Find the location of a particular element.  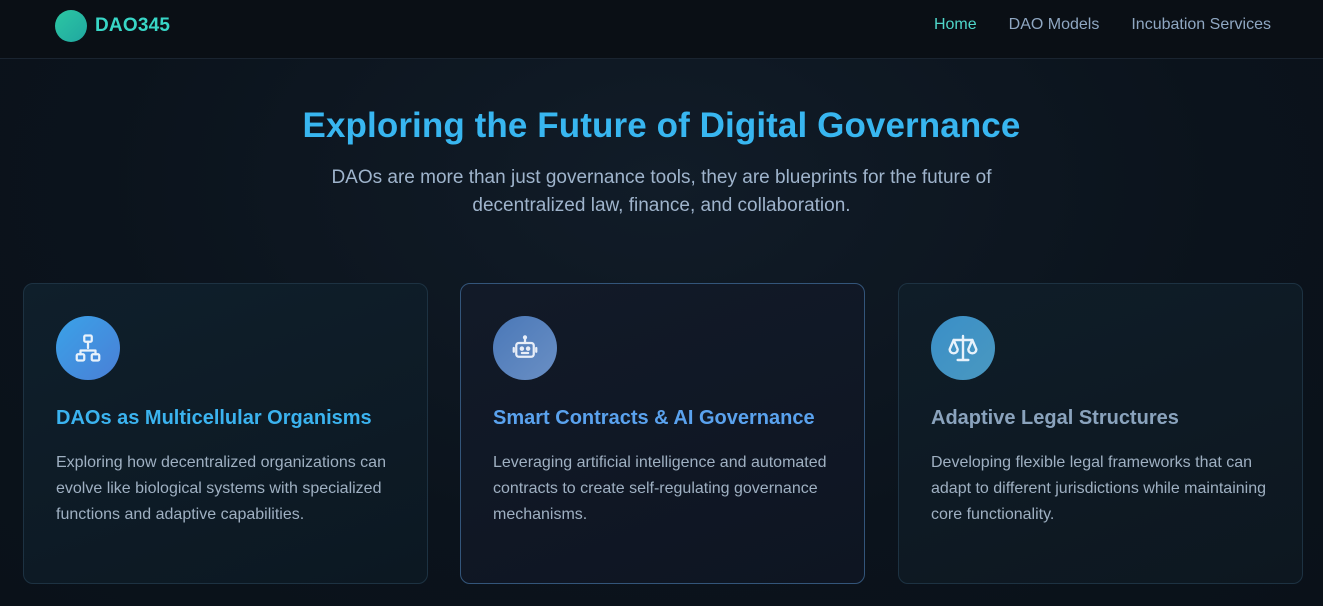

brand-name: DAO345 is located at coordinates (133, 25).